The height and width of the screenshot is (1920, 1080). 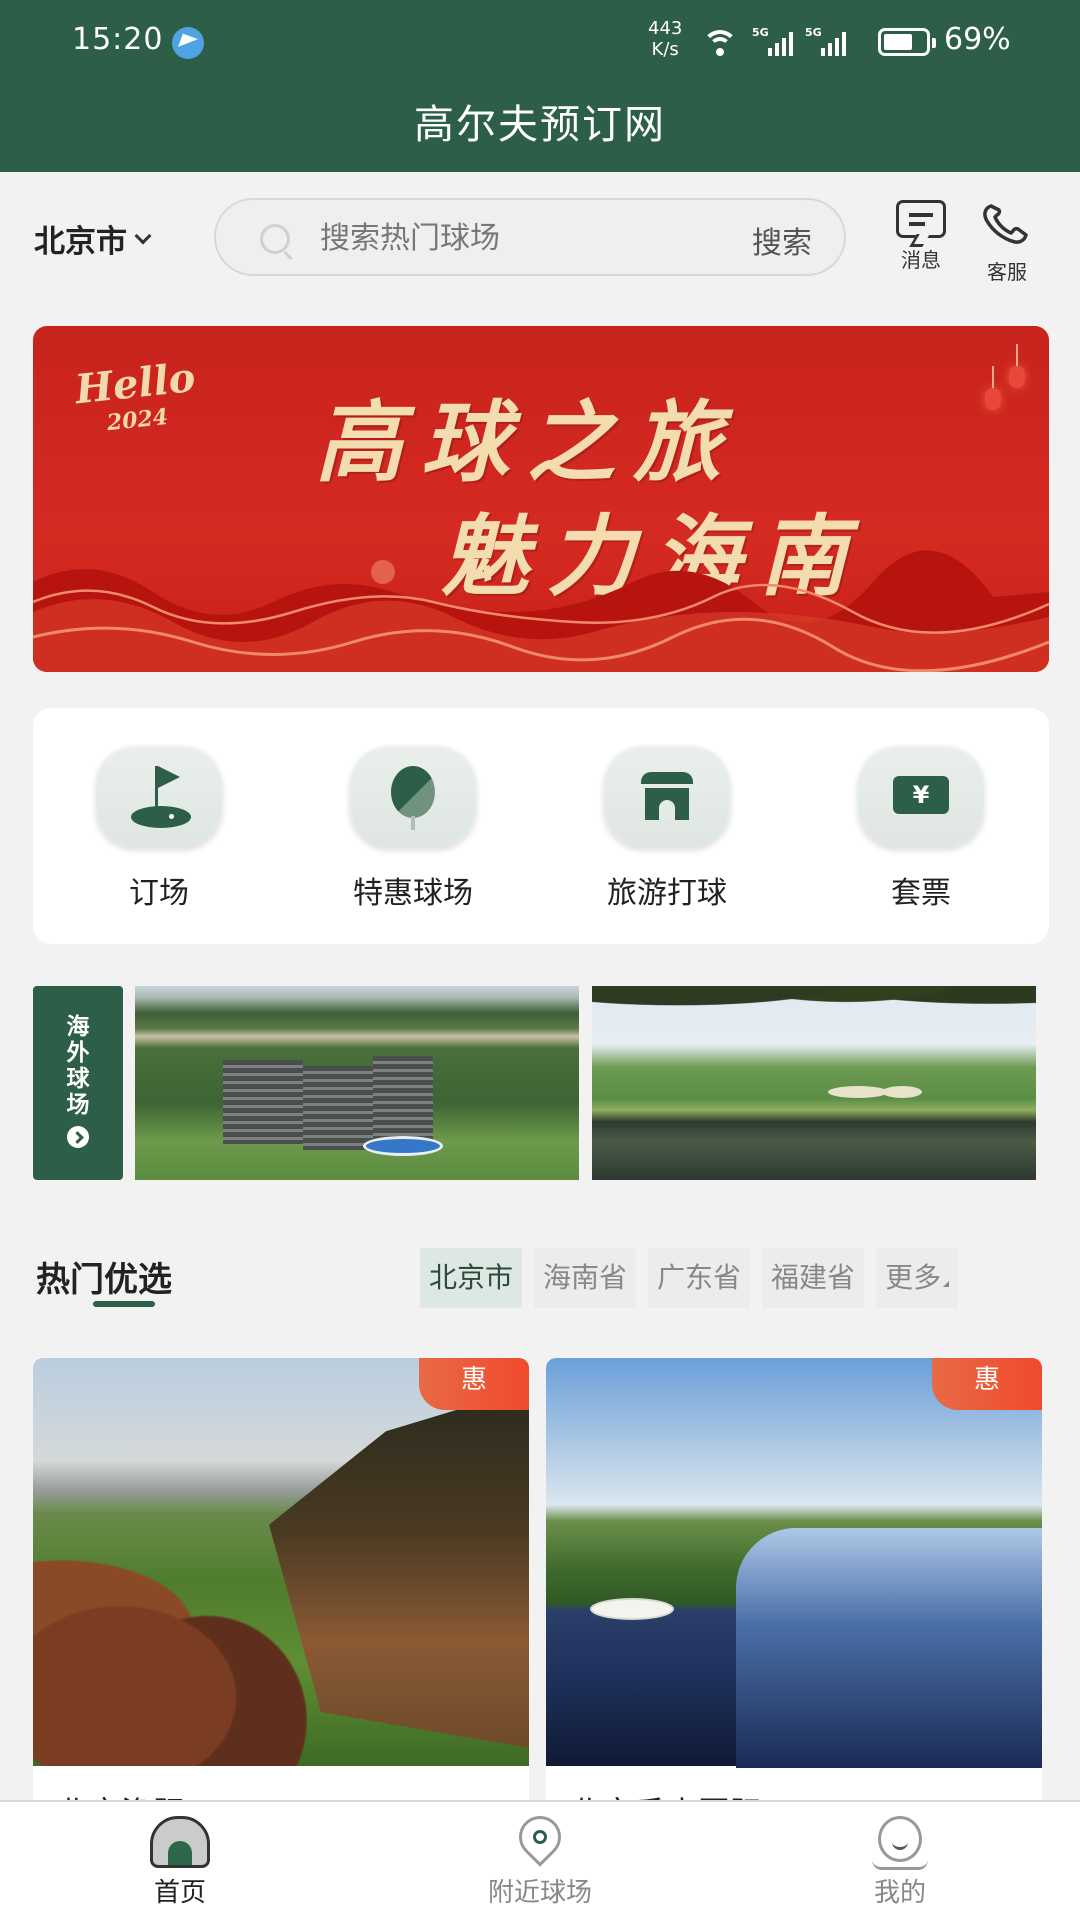 I want to click on chevron-down-icon, so click(x=143, y=235).